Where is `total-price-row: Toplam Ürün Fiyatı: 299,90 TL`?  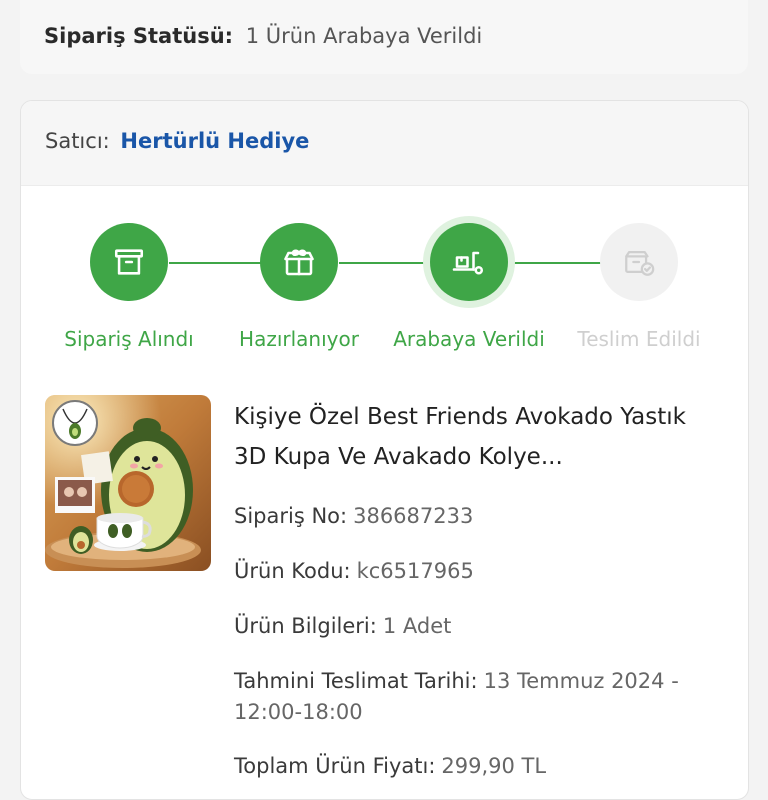
total-price-row: Toplam Ürün Fiyatı: 299,90 TL is located at coordinates (479, 766).